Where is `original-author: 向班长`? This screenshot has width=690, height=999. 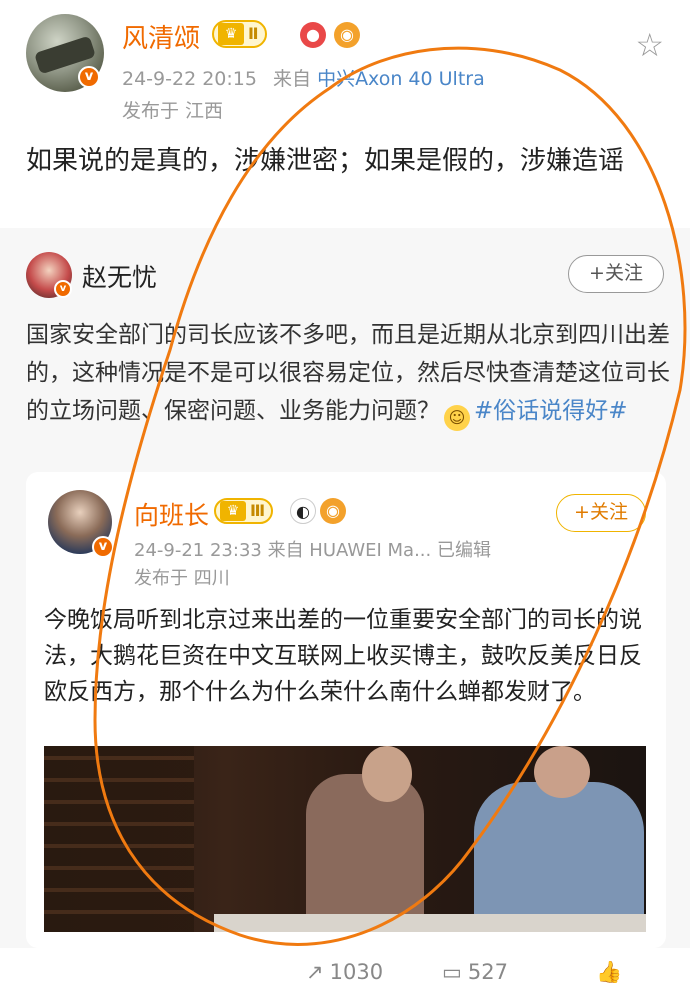
original-author: 向班长 is located at coordinates (171, 514).